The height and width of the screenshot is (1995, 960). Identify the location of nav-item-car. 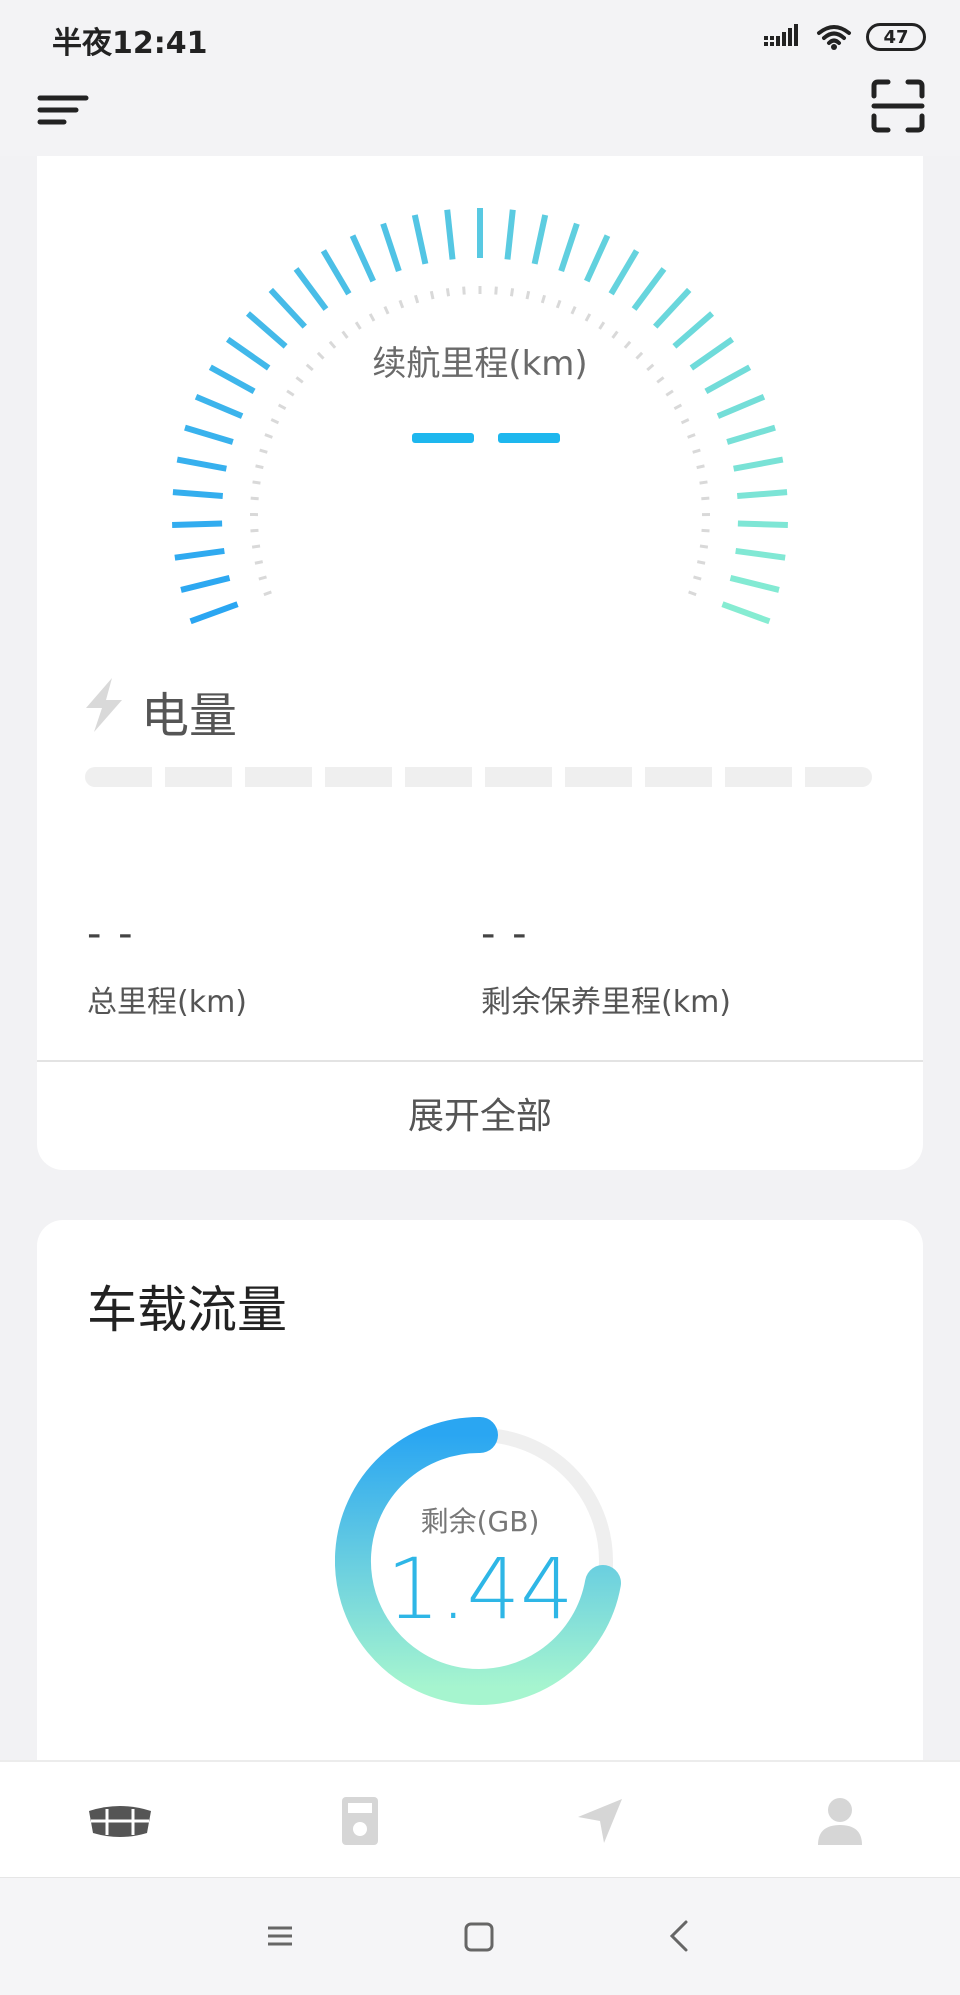
(120, 1820).